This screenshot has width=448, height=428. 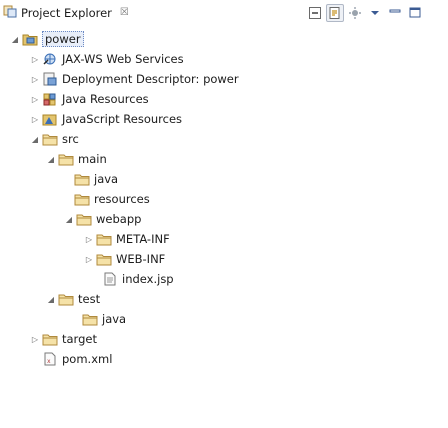 What do you see at coordinates (79, 339) in the screenshot?
I see `tree-item-label: target` at bounding box center [79, 339].